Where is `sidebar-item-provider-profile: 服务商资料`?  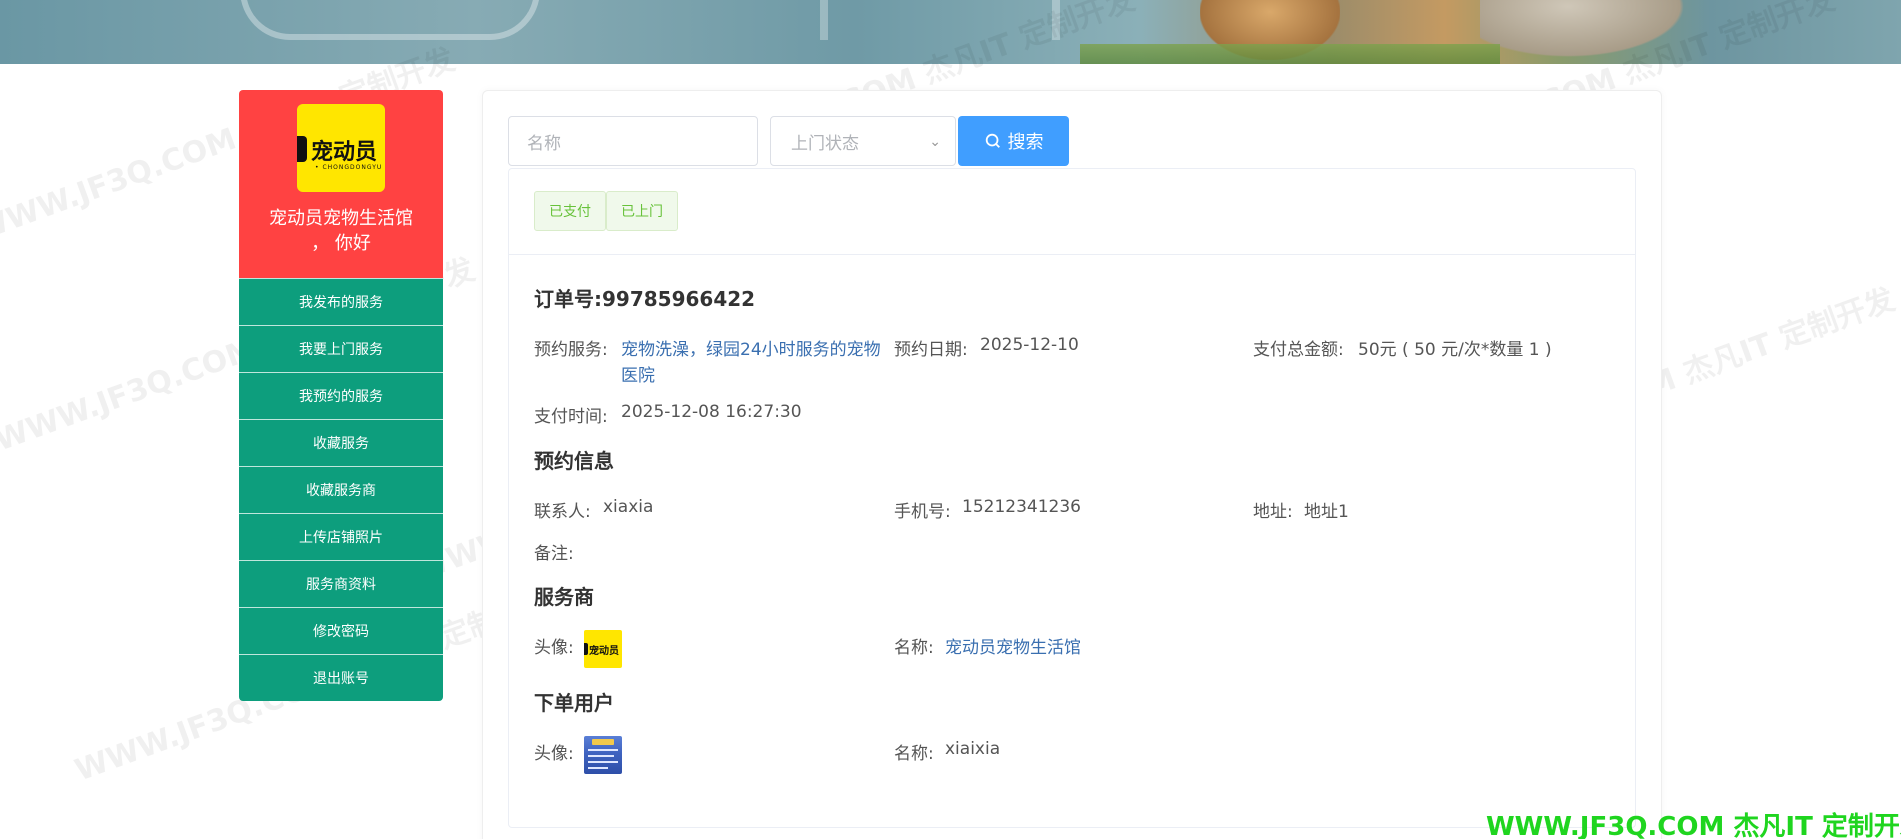 sidebar-item-provider-profile: 服务商资料 is located at coordinates (341, 583).